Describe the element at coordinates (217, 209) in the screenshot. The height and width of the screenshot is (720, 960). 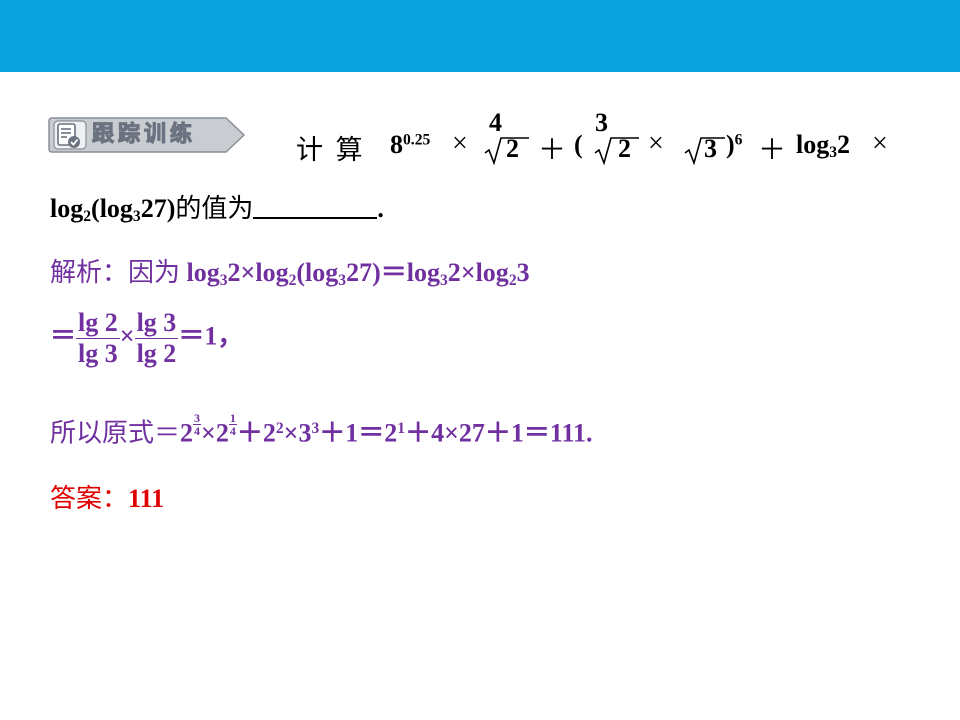
I see `question-line-2: log2(log327)的值为.` at that location.